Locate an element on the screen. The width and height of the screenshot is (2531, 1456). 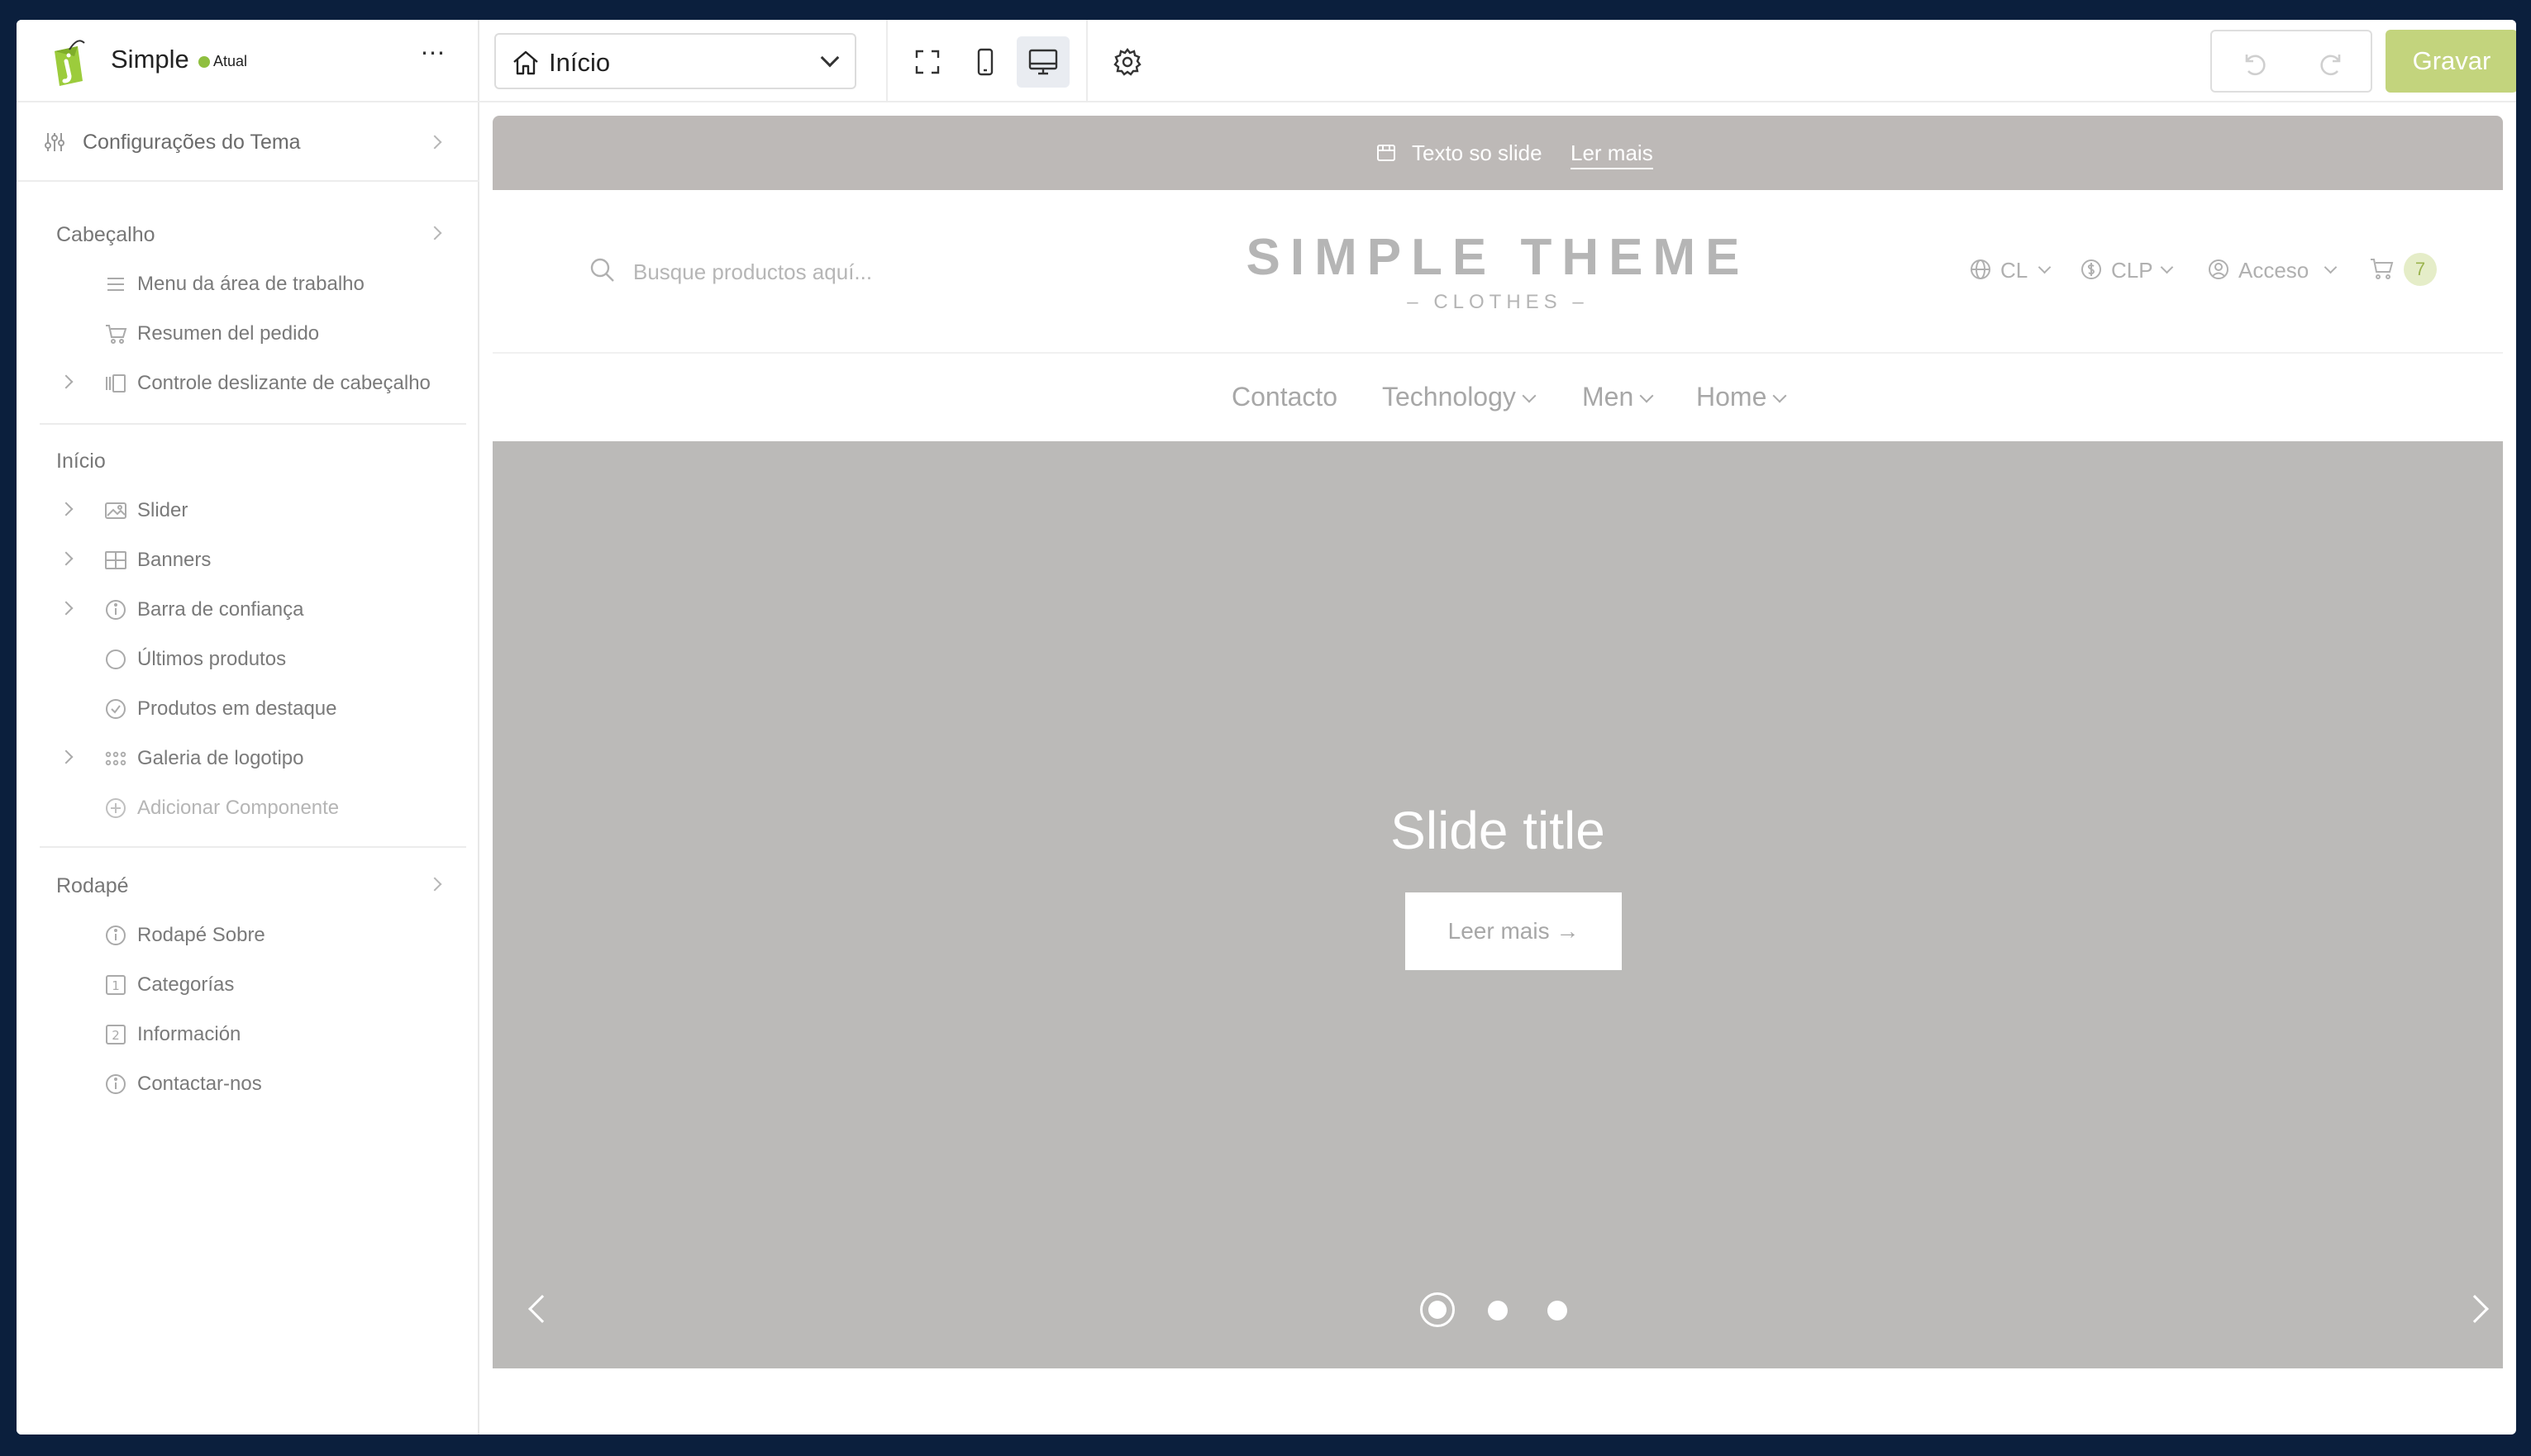
section-divider is located at coordinates (253, 424).